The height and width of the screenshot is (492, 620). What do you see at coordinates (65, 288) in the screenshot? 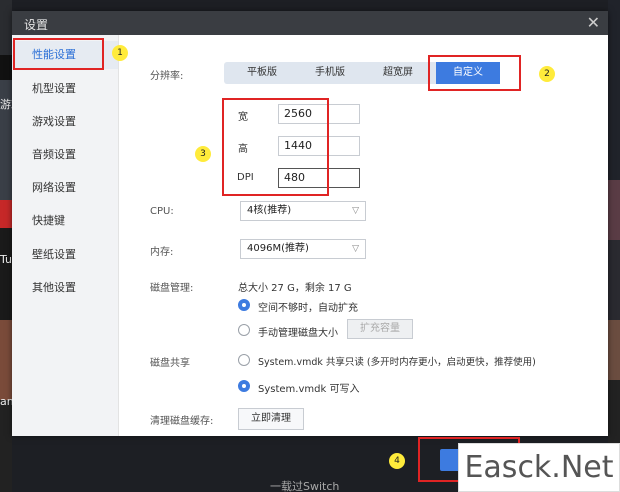
I see `sidebar-item-other: 其他设置` at bounding box center [65, 288].